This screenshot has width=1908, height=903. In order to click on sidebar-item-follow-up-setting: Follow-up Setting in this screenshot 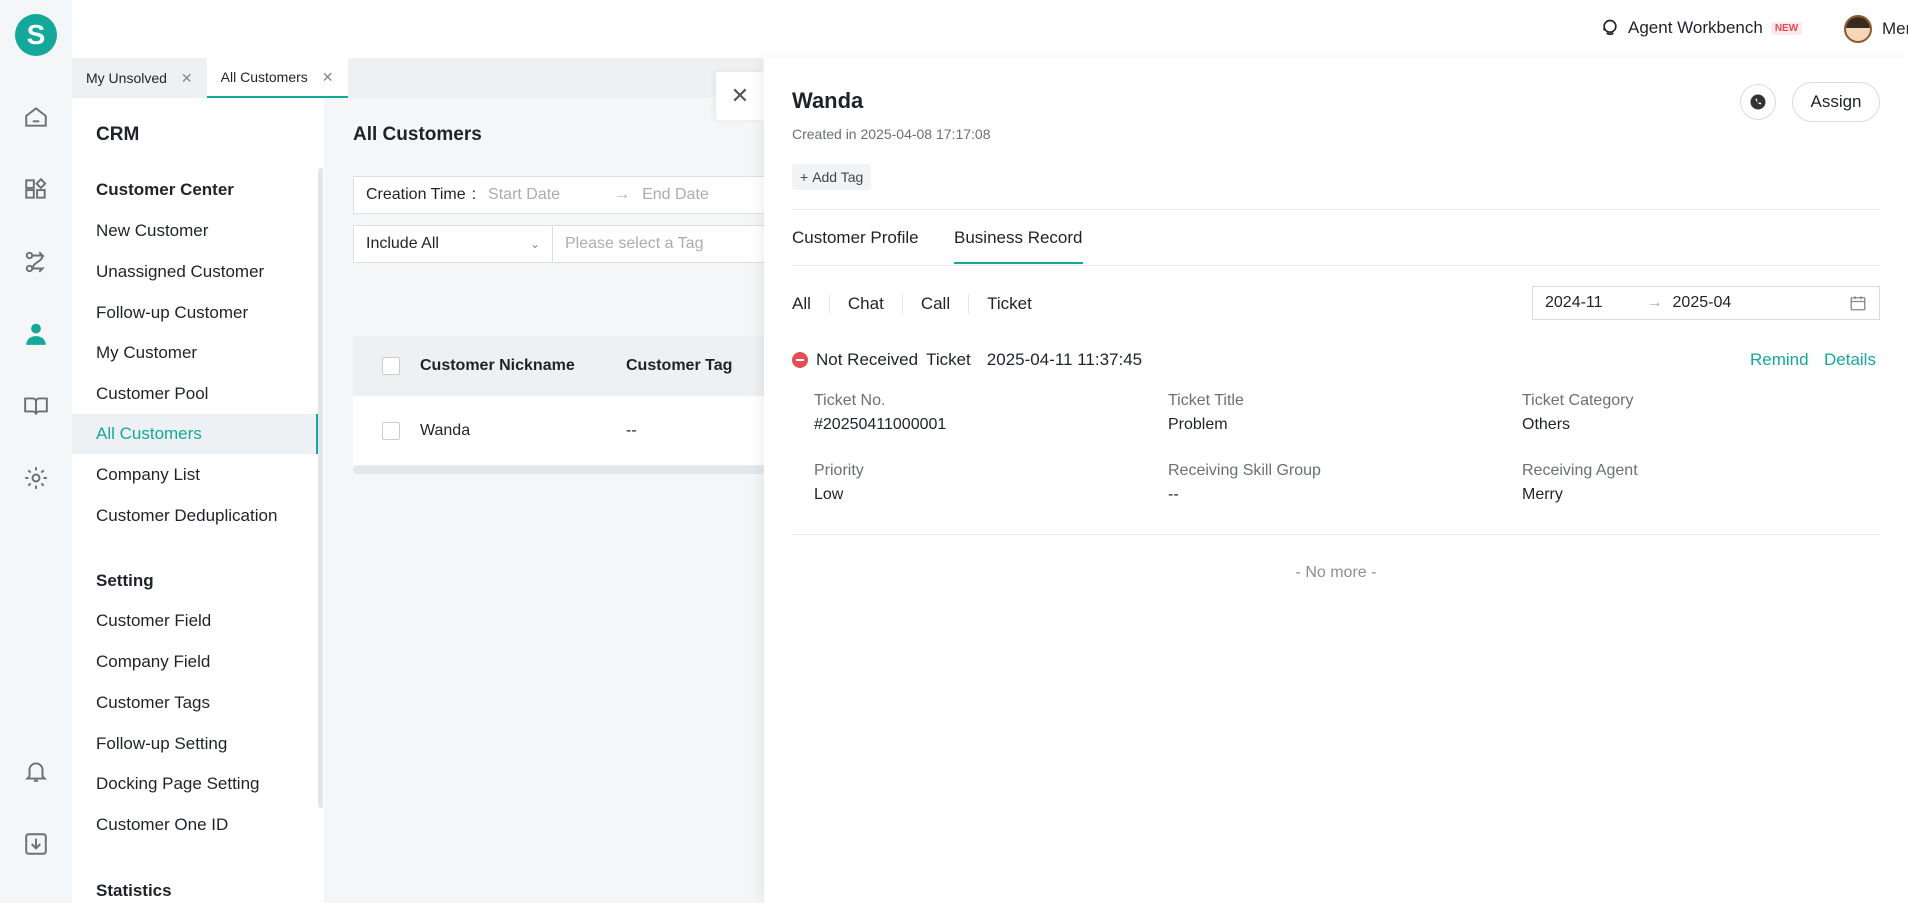, I will do `click(195, 744)`.